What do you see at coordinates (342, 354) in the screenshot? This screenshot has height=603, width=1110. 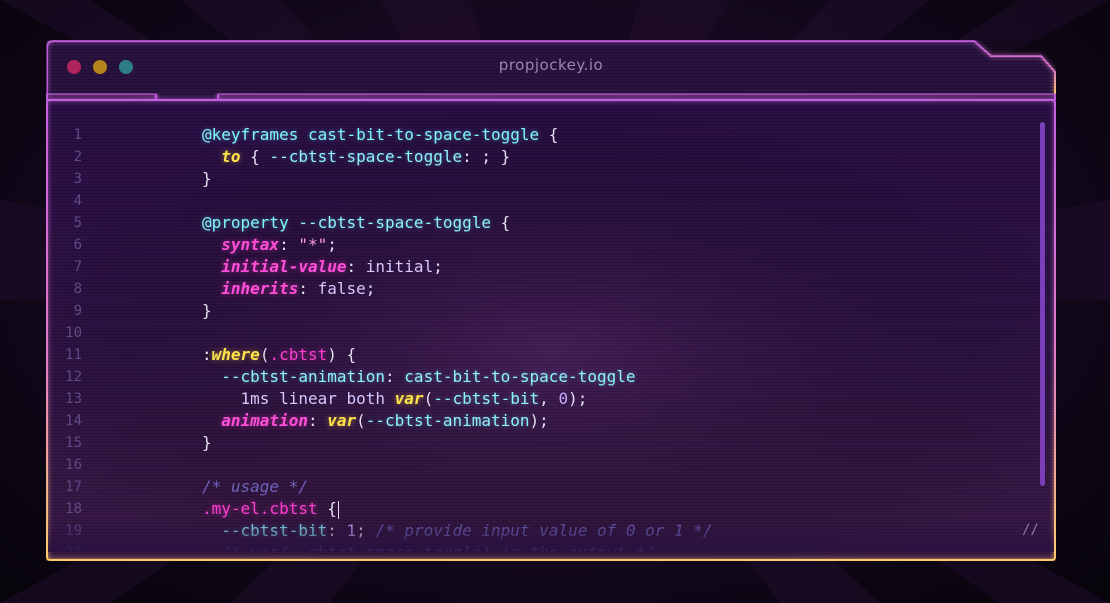 I see `code-token: ) {` at bounding box center [342, 354].